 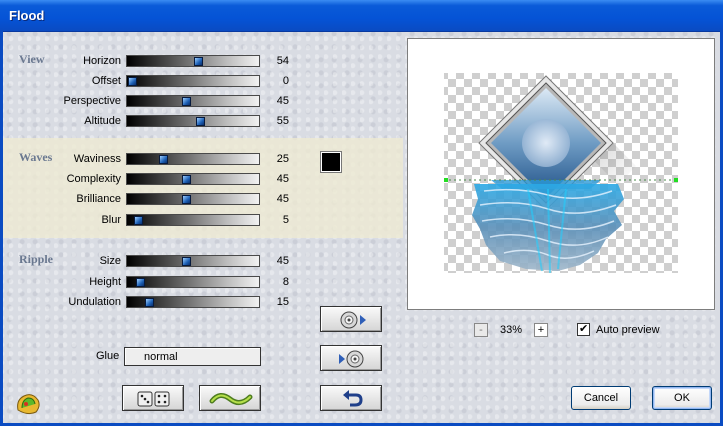 I want to click on undo-arrow-icon, so click(x=353, y=398).